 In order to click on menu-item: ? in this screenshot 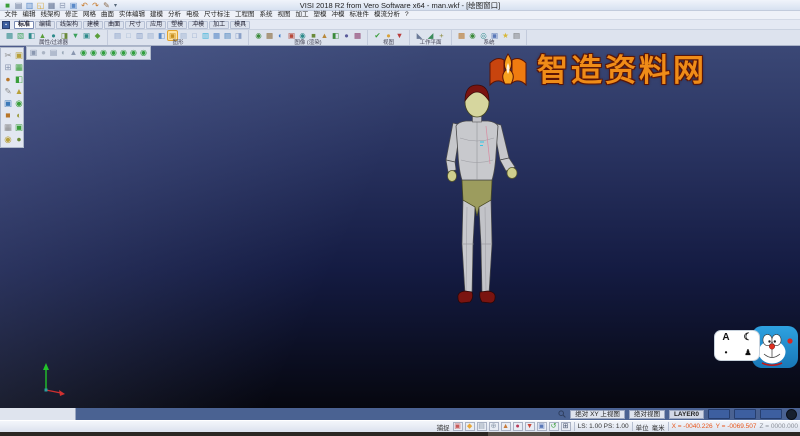, I will do `click(407, 15)`.